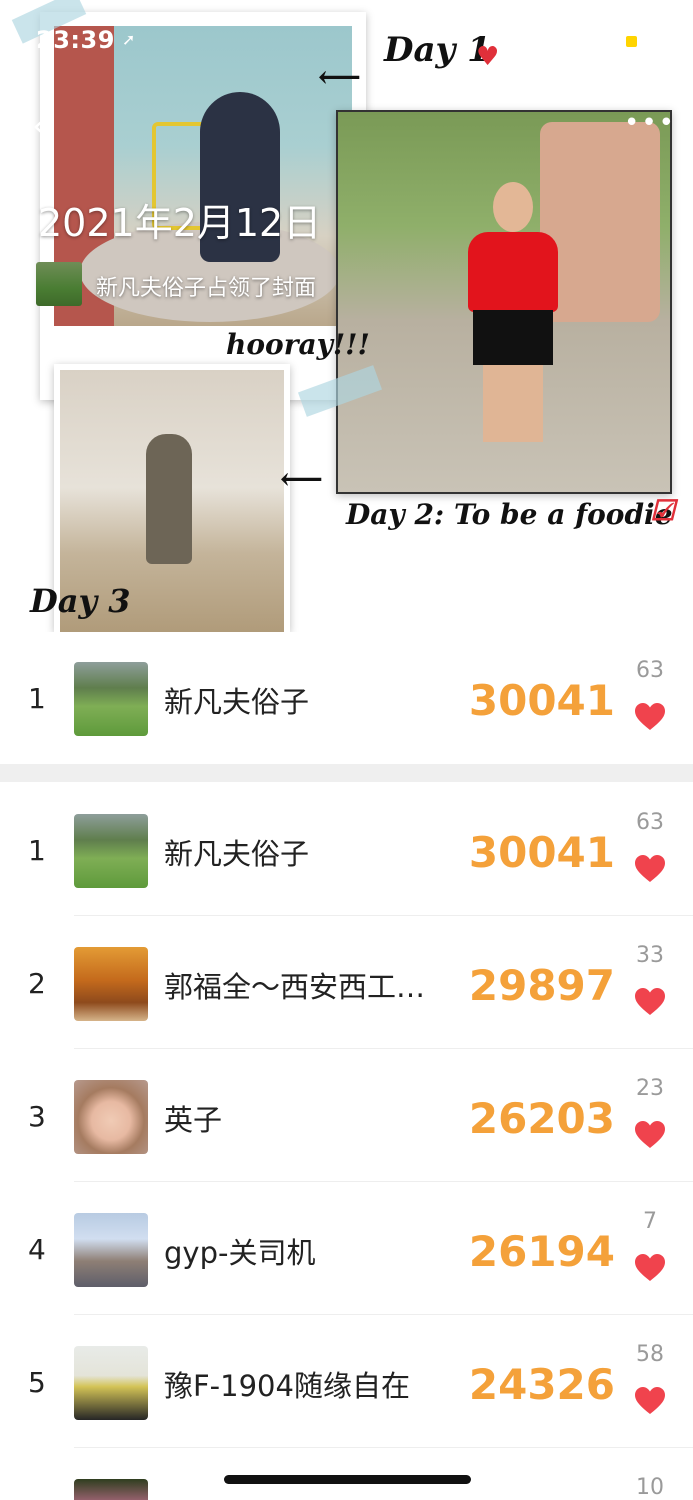  What do you see at coordinates (206, 288) in the screenshot?
I see `cover-owner-text: 新凡夫俗子占领了封面` at bounding box center [206, 288].